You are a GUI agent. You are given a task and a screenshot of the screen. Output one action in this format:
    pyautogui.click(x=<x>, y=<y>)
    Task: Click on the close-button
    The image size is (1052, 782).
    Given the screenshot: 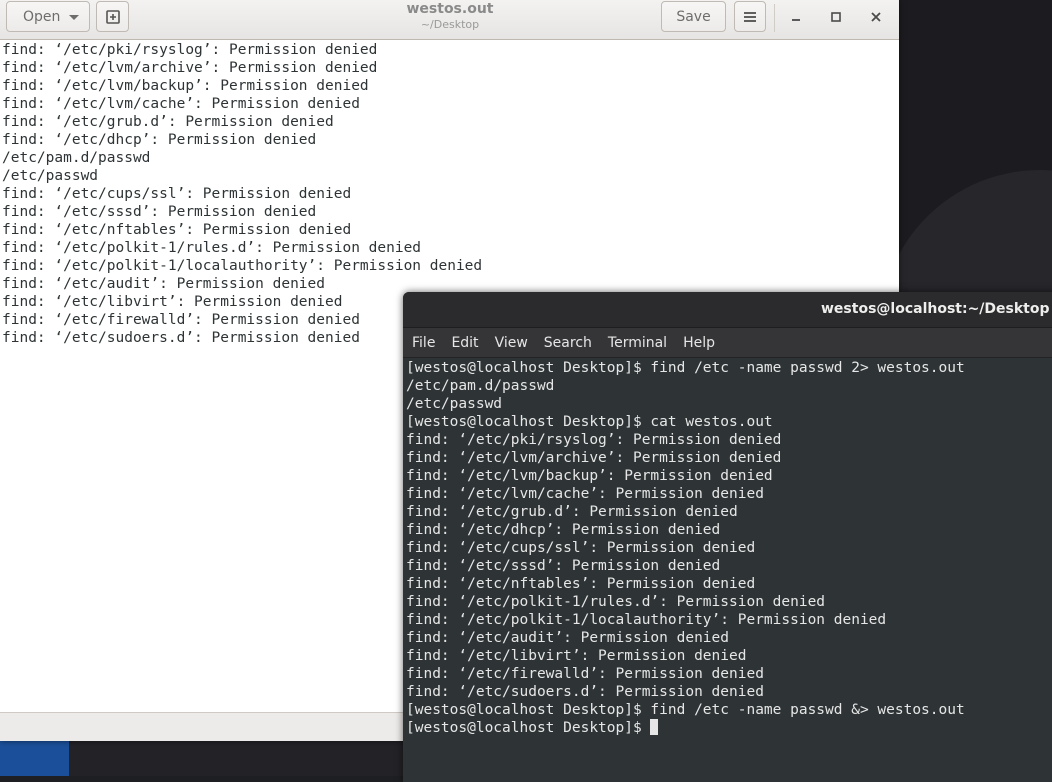 What is the action you would take?
    pyautogui.click(x=876, y=17)
    